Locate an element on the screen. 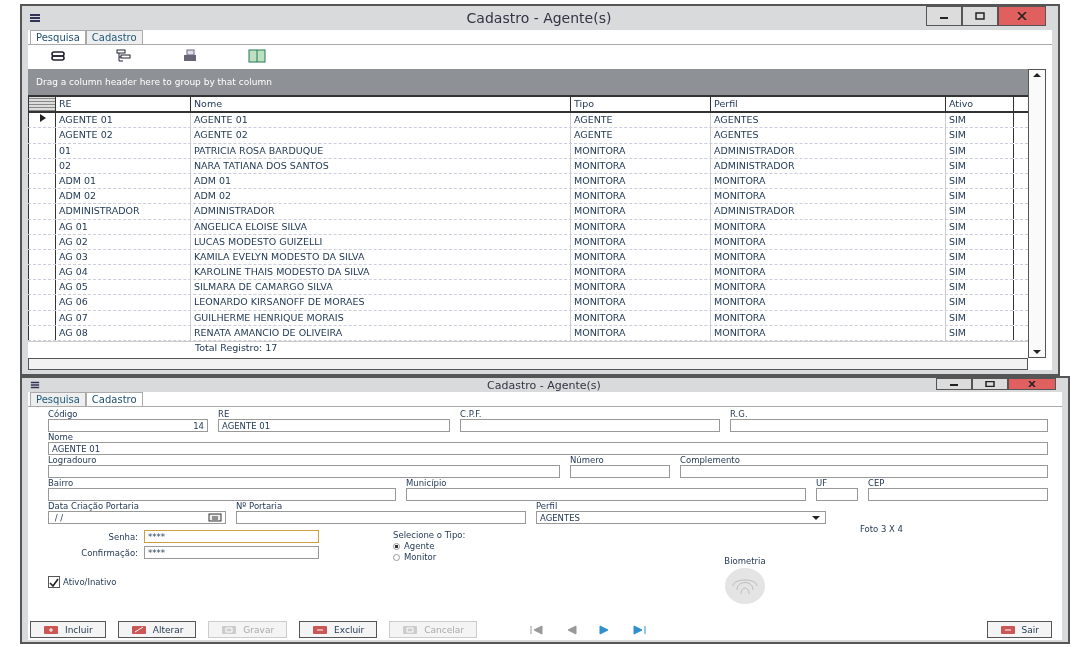 The height and width of the screenshot is (647, 1078). table-cell: SILMARA DE CAMARGO SILVA is located at coordinates (381, 287).